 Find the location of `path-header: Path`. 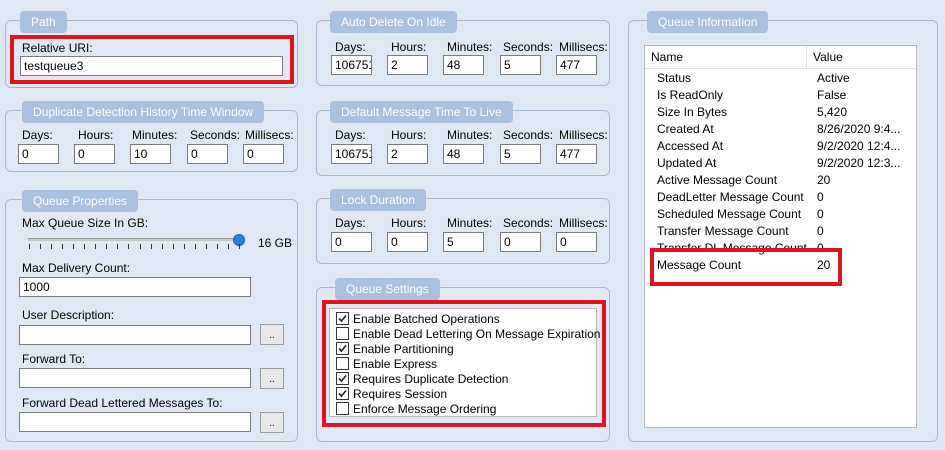

path-header: Path is located at coordinates (43, 22).